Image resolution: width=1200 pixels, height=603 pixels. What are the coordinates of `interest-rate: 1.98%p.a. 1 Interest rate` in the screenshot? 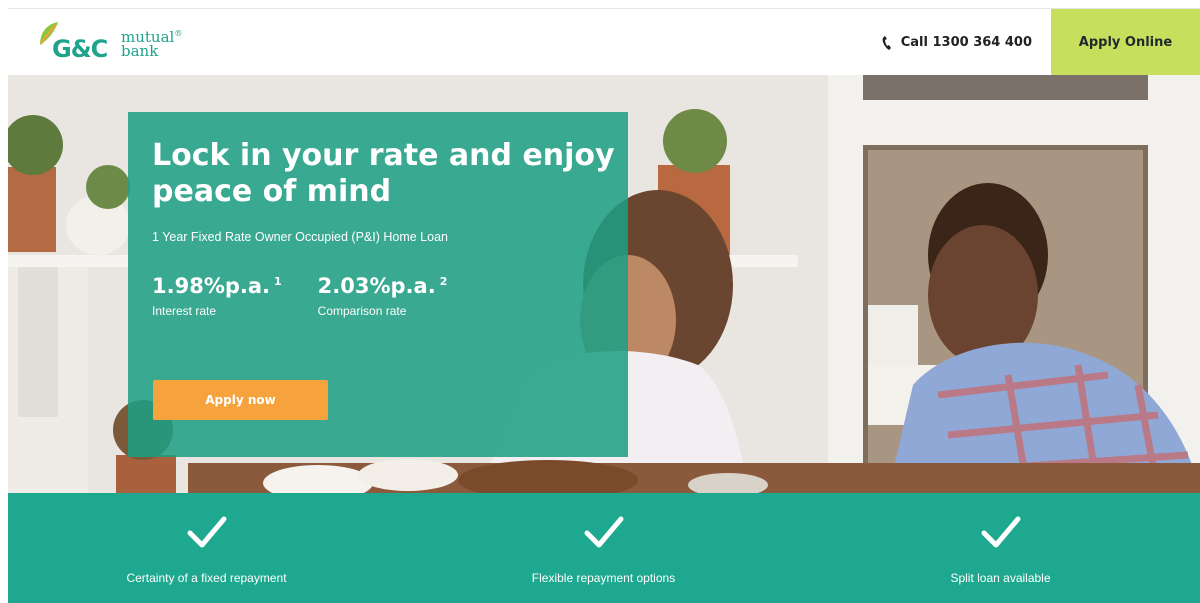 It's located at (217, 296).